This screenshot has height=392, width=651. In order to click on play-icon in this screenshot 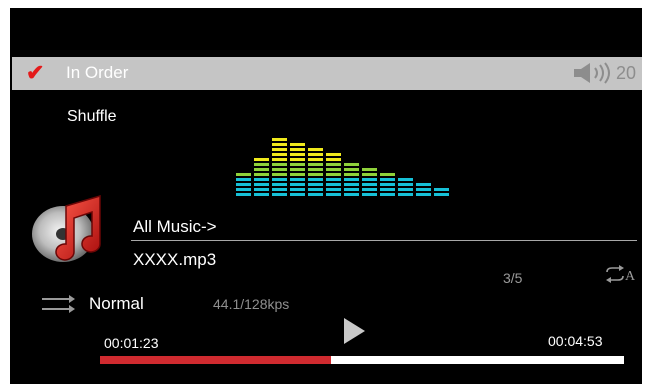, I will do `click(354, 331)`.